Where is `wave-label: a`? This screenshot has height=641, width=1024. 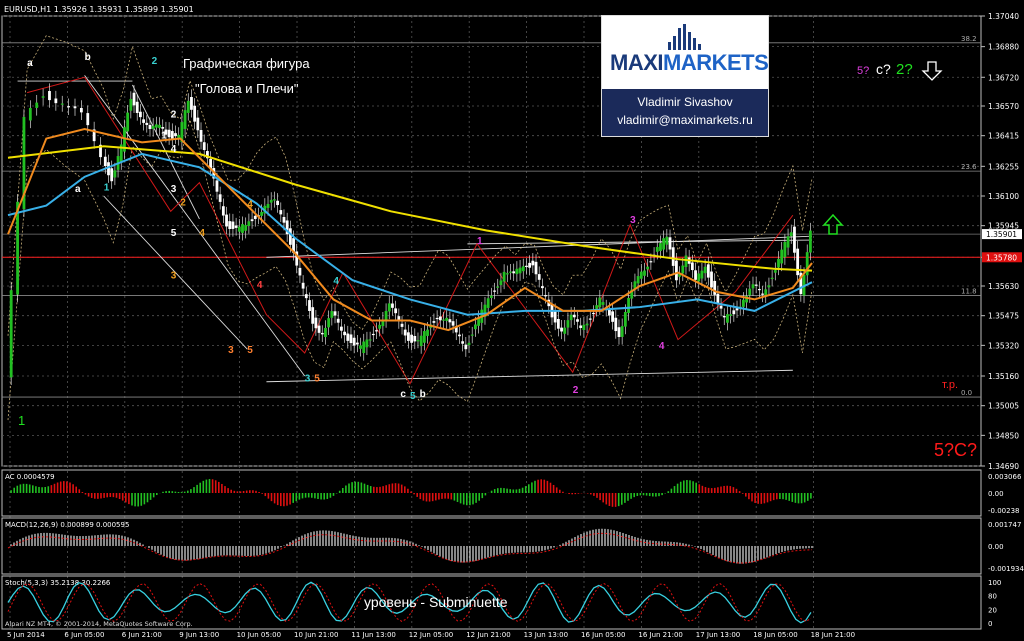
wave-label: a is located at coordinates (78, 189).